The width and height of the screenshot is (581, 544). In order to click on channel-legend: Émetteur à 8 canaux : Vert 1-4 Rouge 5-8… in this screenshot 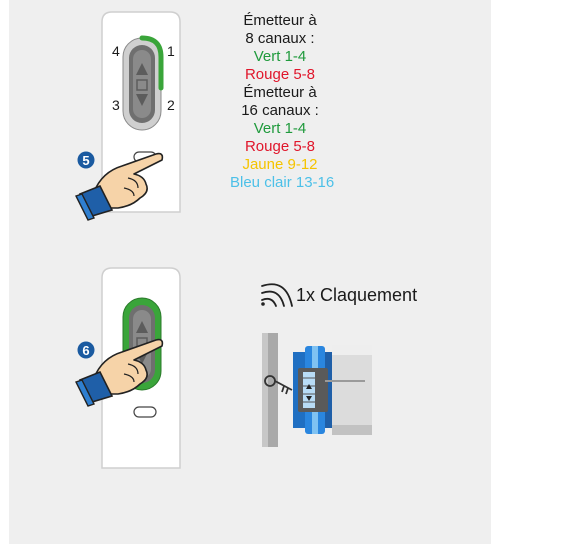, I will do `click(282, 102)`.